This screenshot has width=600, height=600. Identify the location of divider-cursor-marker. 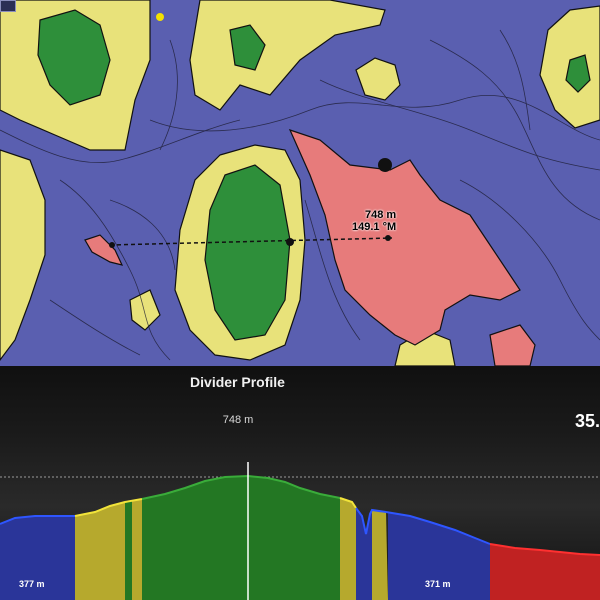
(290, 242).